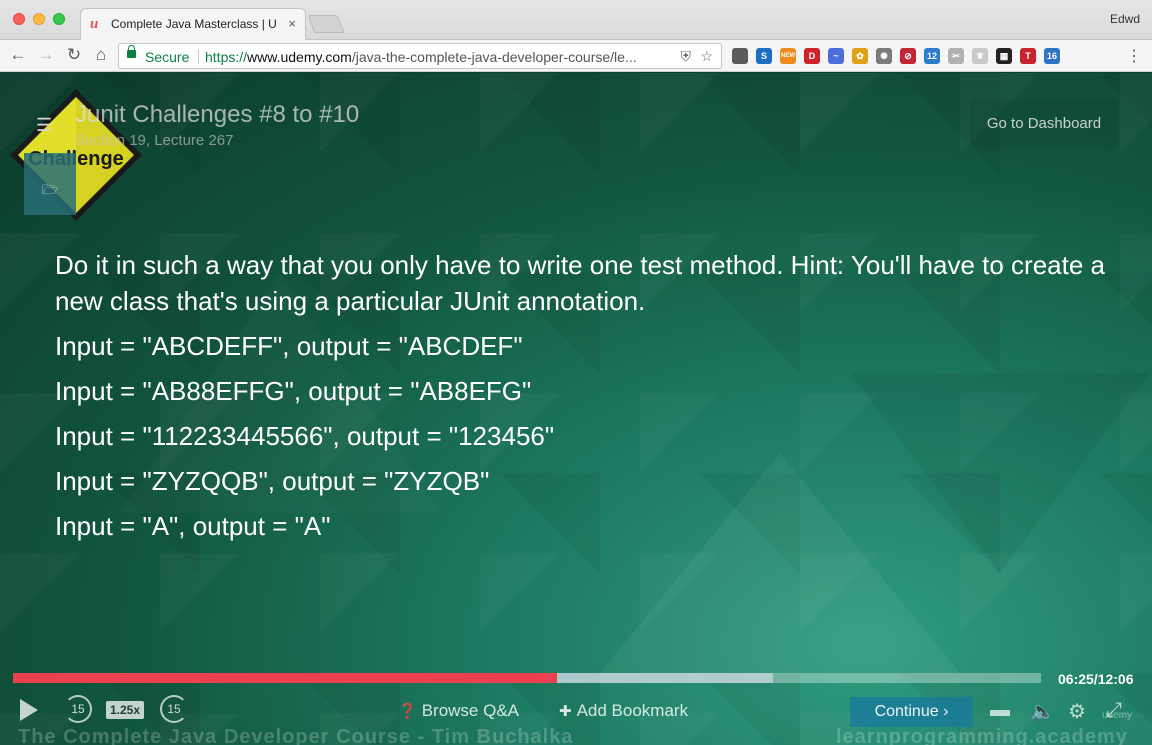 The image size is (1152, 745). Describe the element at coordinates (50, 192) in the screenshot. I see `folder-icon: 🗁` at that location.